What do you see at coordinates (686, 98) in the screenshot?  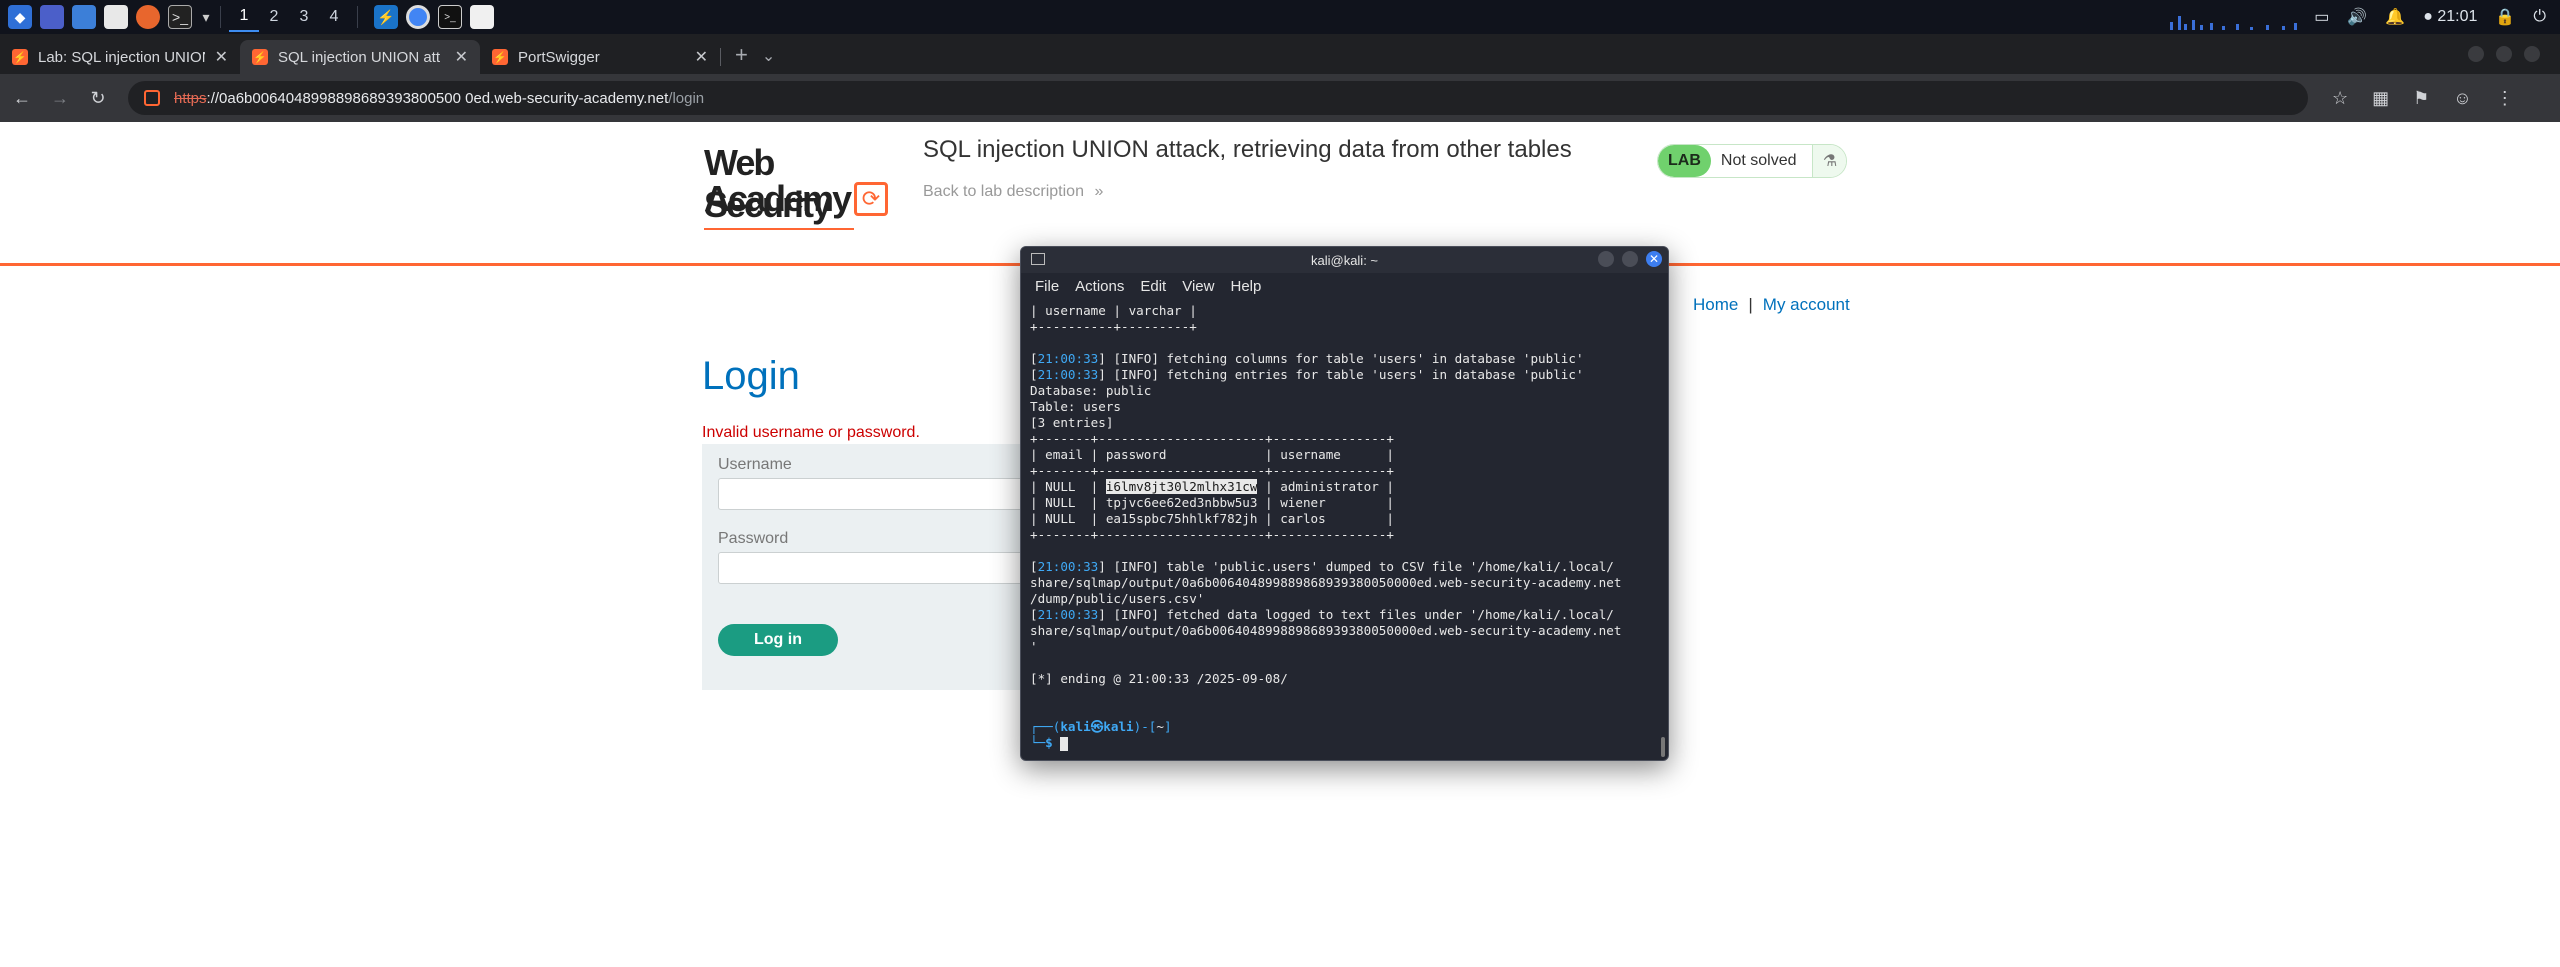 I see `url-path: /login` at bounding box center [686, 98].